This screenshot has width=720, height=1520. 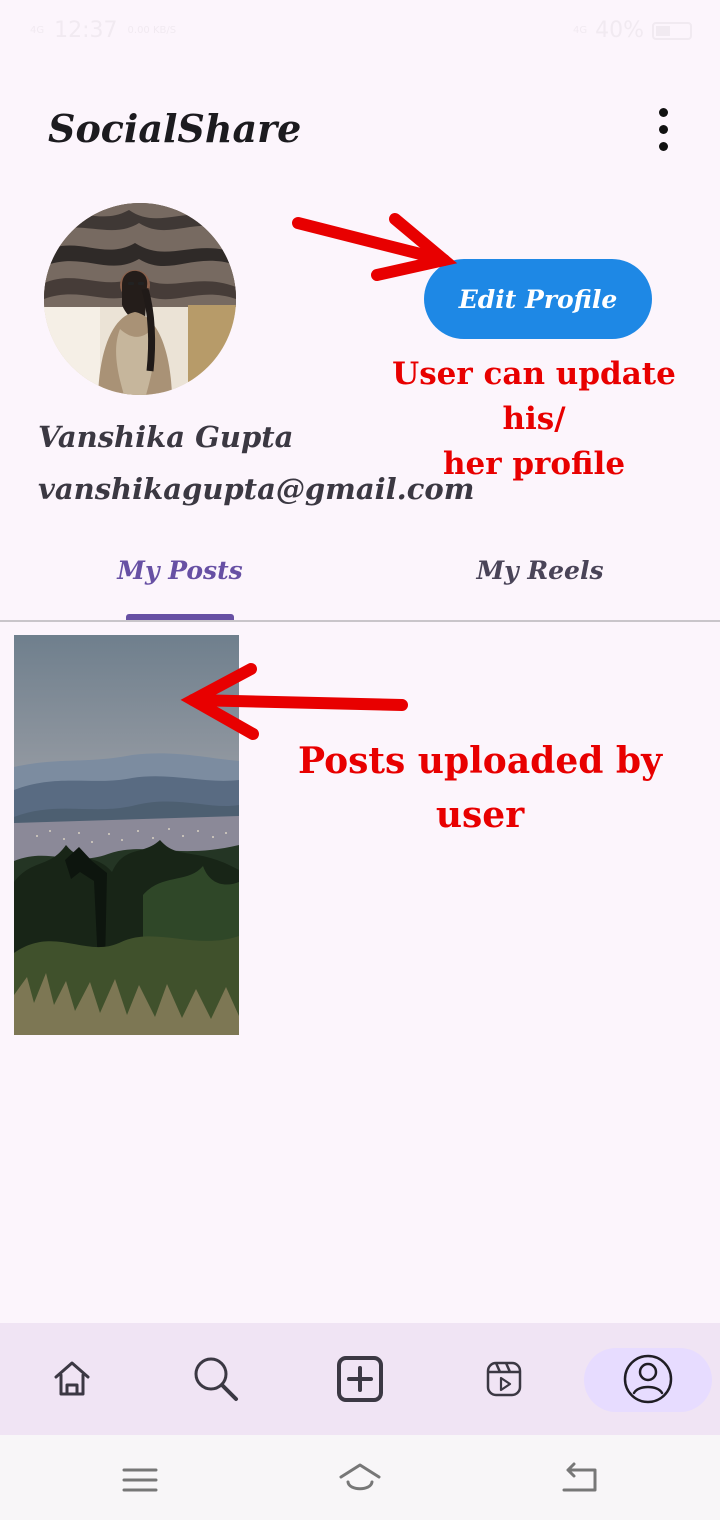 I want to click on recent-apps-button, so click(x=140, y=1480).